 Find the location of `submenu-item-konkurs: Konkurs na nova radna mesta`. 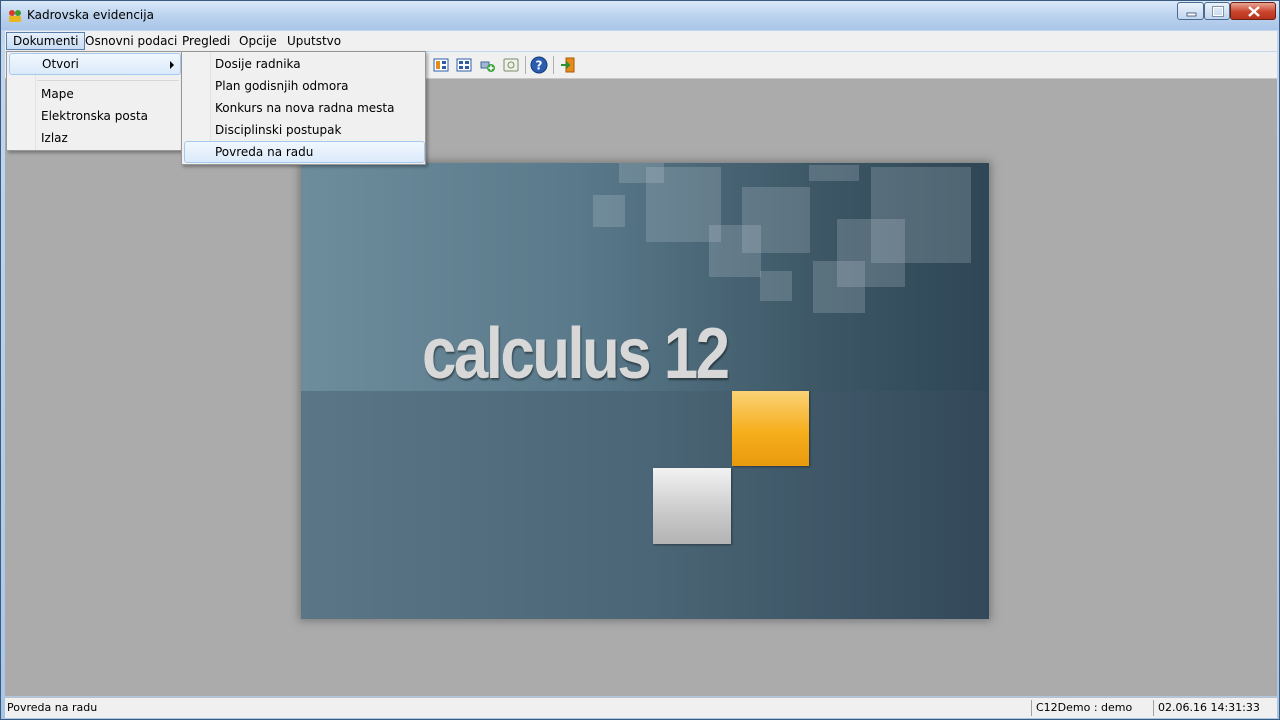

submenu-item-konkurs: Konkurs na nova radna mesta is located at coordinates (304, 108).